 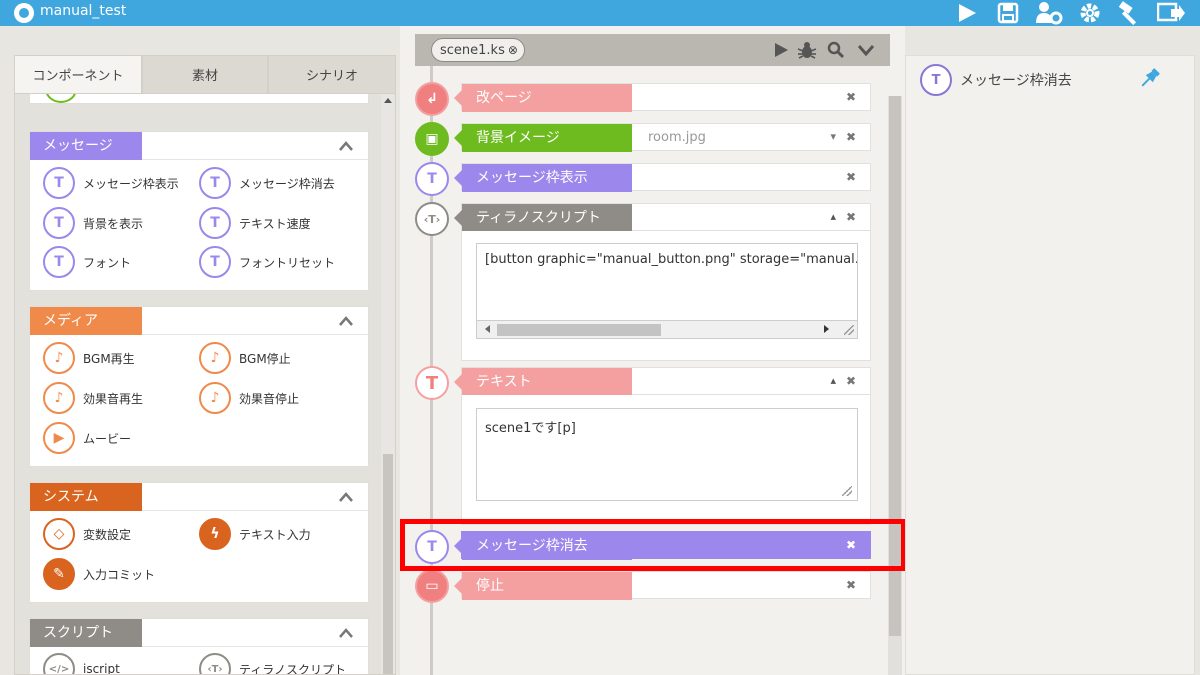 I want to click on scroll-right-arrow-icon, so click(x=826, y=329).